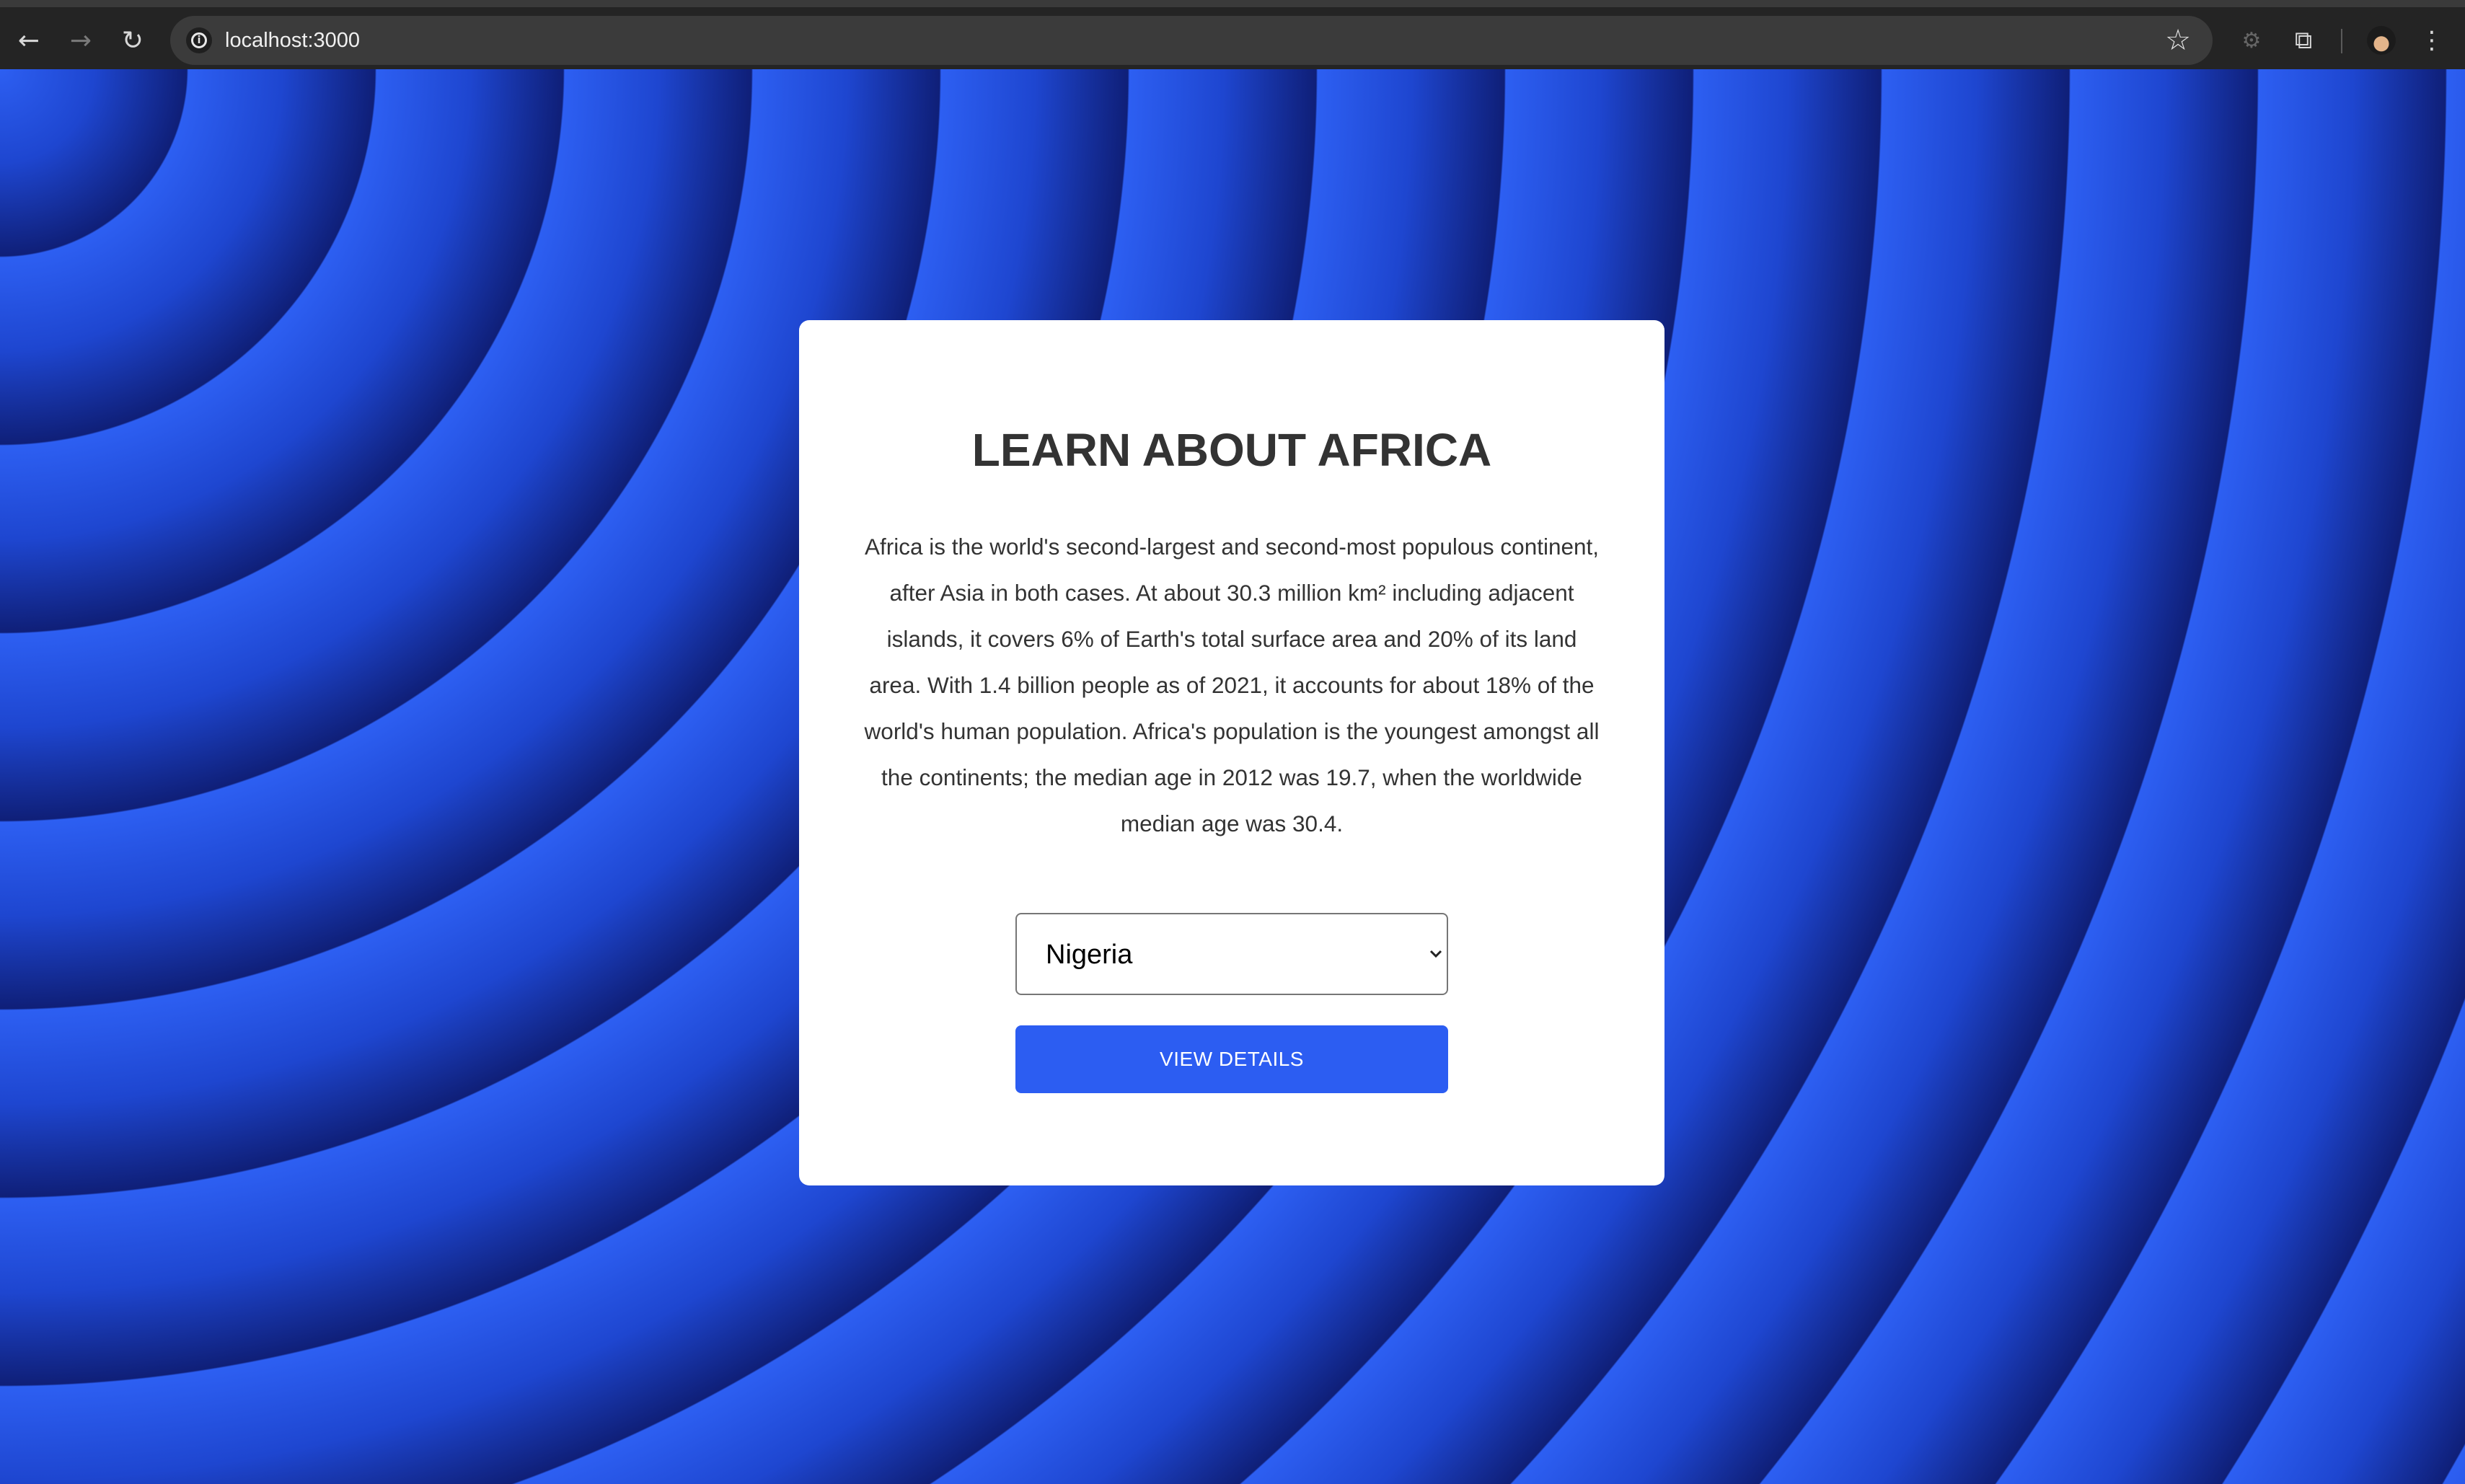  Describe the element at coordinates (2303, 40) in the screenshot. I see `extensions-puzzle-icon: ⧉` at that location.